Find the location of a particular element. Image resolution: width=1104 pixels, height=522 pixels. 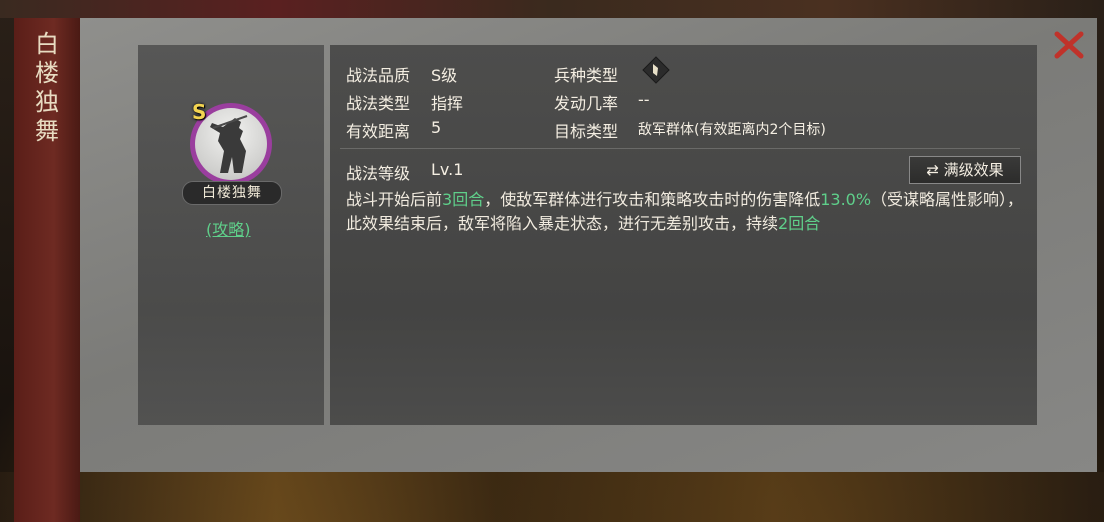

full-effect-button: ⇄ 满级效果 is located at coordinates (965, 170).